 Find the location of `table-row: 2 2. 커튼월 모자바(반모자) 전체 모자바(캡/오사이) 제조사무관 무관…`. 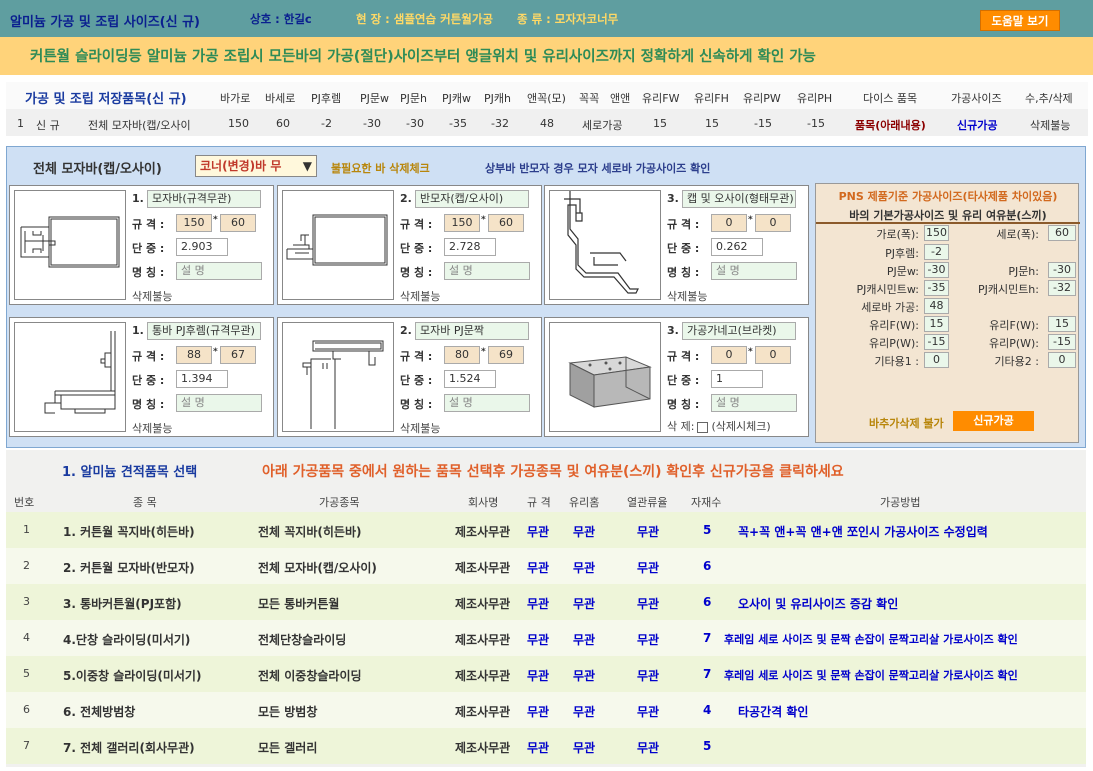

table-row: 2 2. 커튼월 모자바(반모자) 전체 모자바(캡/오사이) 제조사무관 무관… is located at coordinates (546, 566).